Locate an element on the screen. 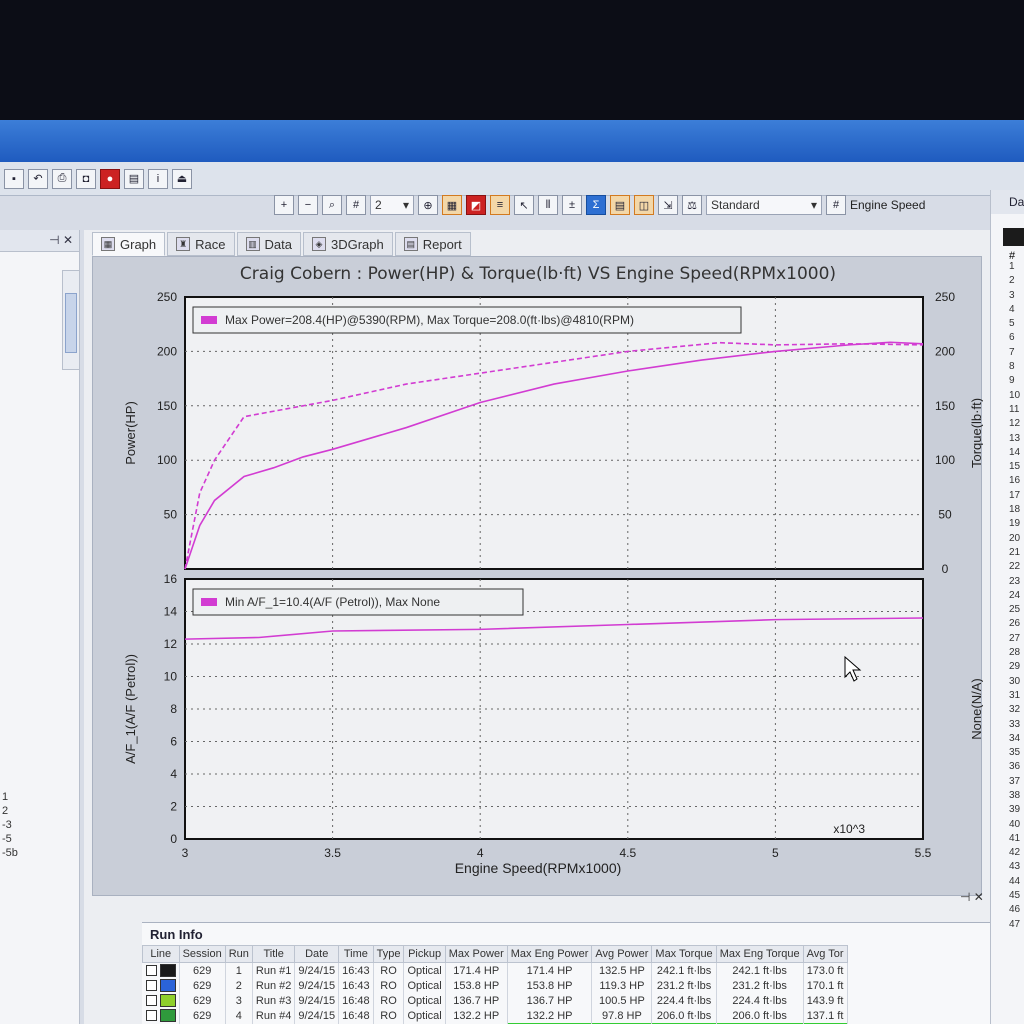 The image size is (1024, 1024). column-header: Title is located at coordinates (273, 954).